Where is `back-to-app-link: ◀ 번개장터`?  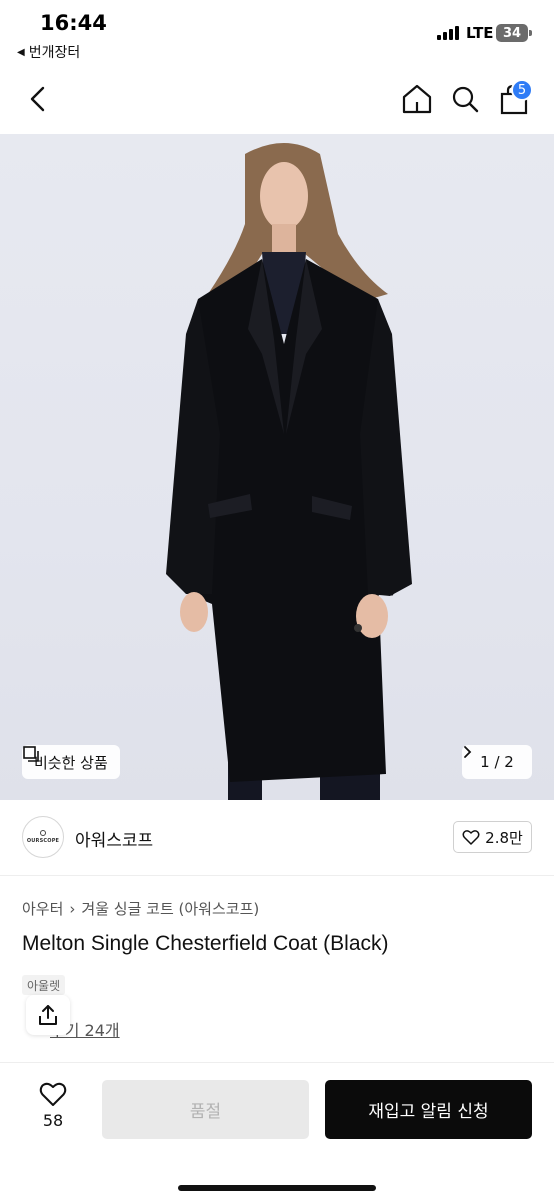
back-to-app-link: ◀ 번개장터 is located at coordinates (48, 52).